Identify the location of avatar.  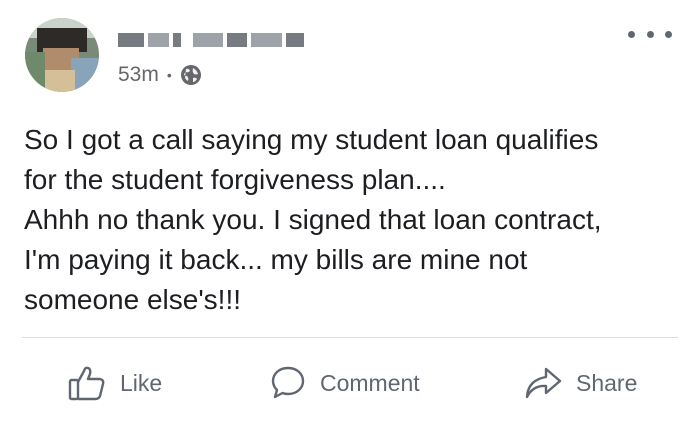
(62, 55).